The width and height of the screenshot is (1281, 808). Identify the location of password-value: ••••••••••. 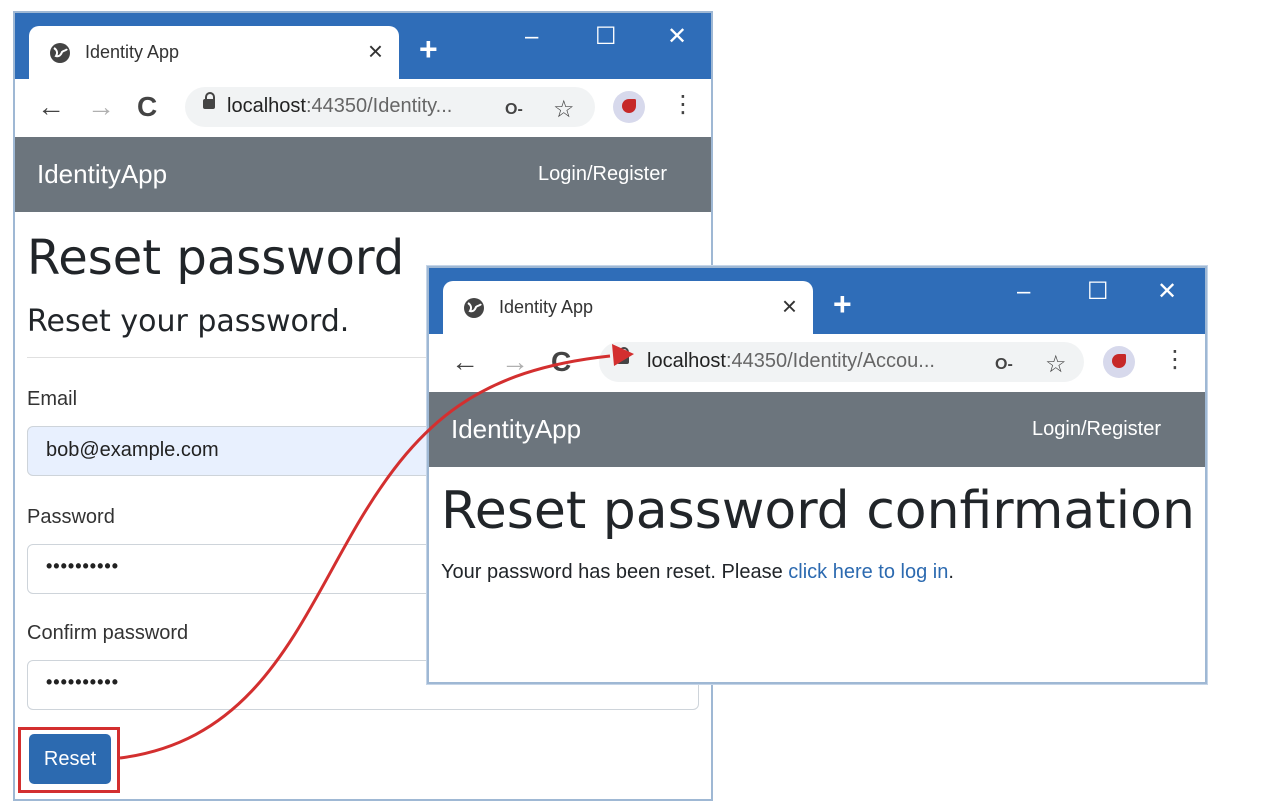
(83, 566).